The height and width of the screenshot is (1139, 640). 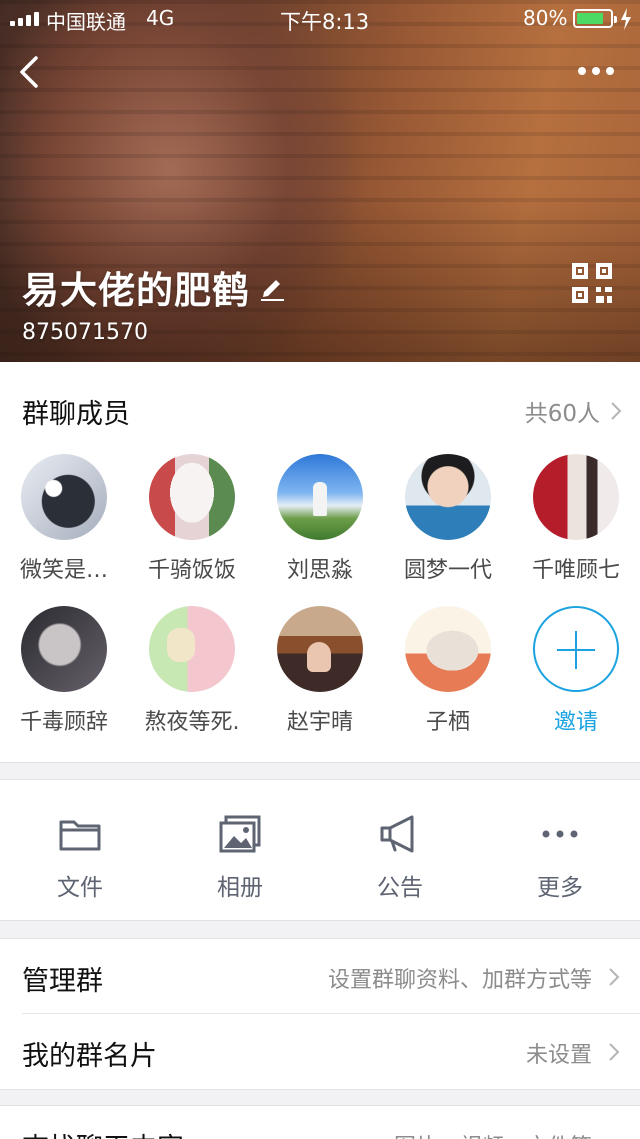 I want to click on member-name: 千毒顾辞, so click(x=63, y=722).